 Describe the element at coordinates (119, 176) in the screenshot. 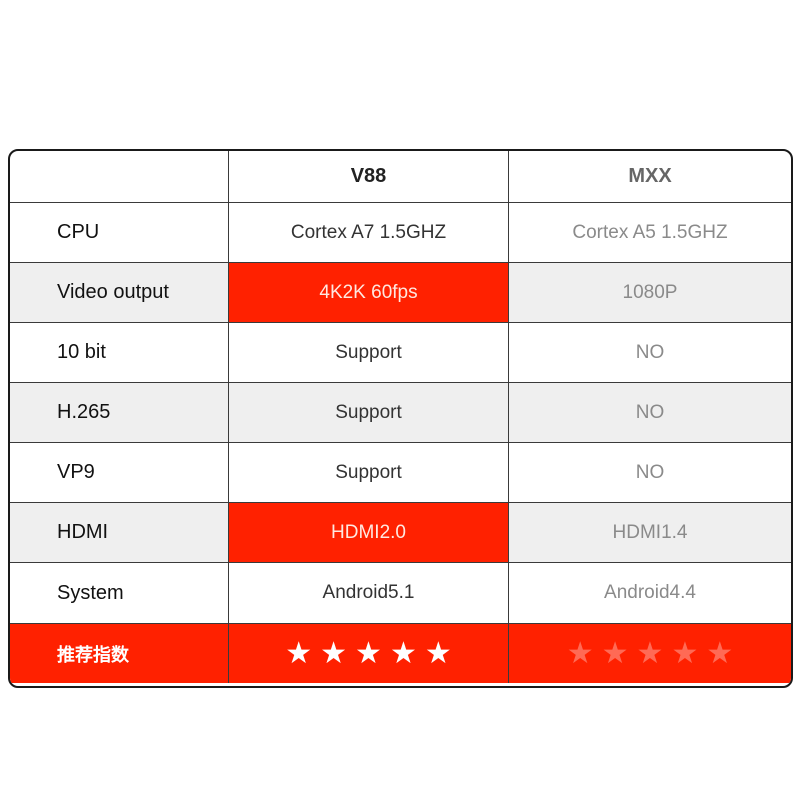

I see `header-corner` at that location.